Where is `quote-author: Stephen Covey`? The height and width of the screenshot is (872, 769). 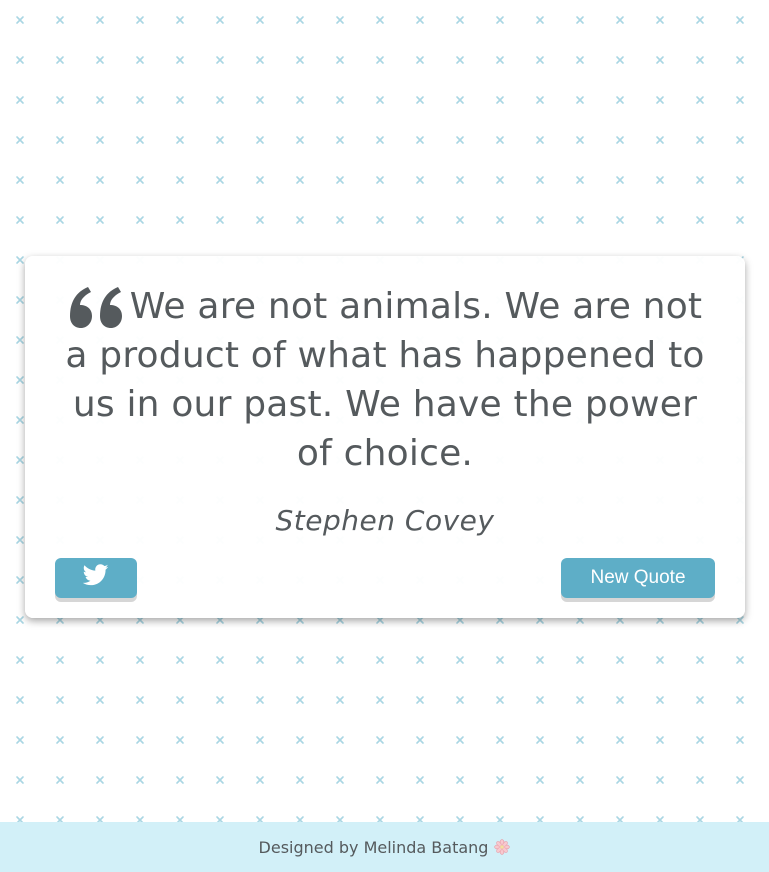
quote-author: Stephen Covey is located at coordinates (385, 520).